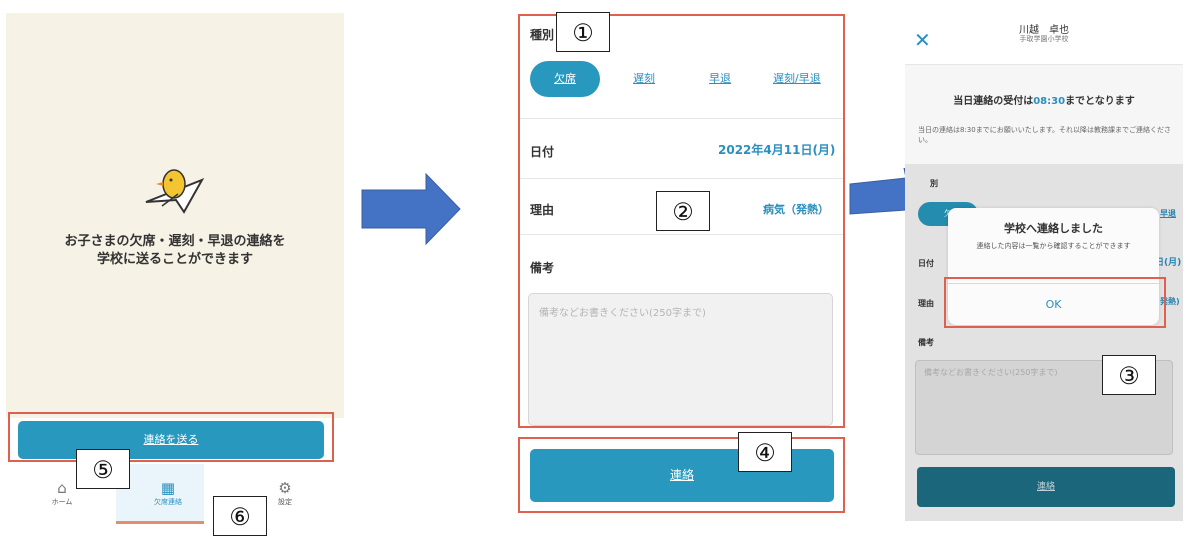  I want to click on callout-4: ④, so click(765, 452).